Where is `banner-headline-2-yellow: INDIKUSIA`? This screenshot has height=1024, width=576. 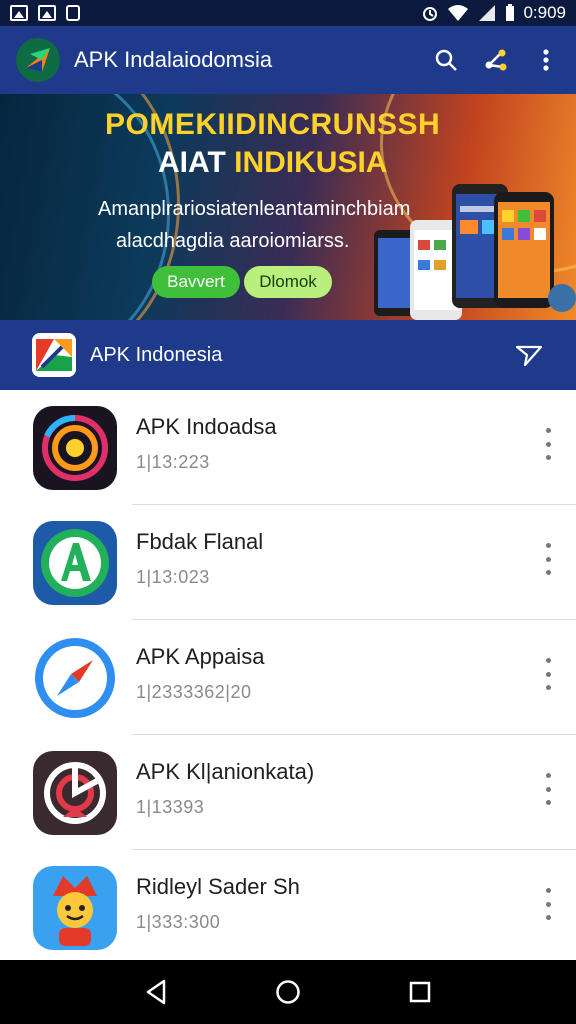
banner-headline-2-yellow: INDIKUSIA is located at coordinates (311, 162).